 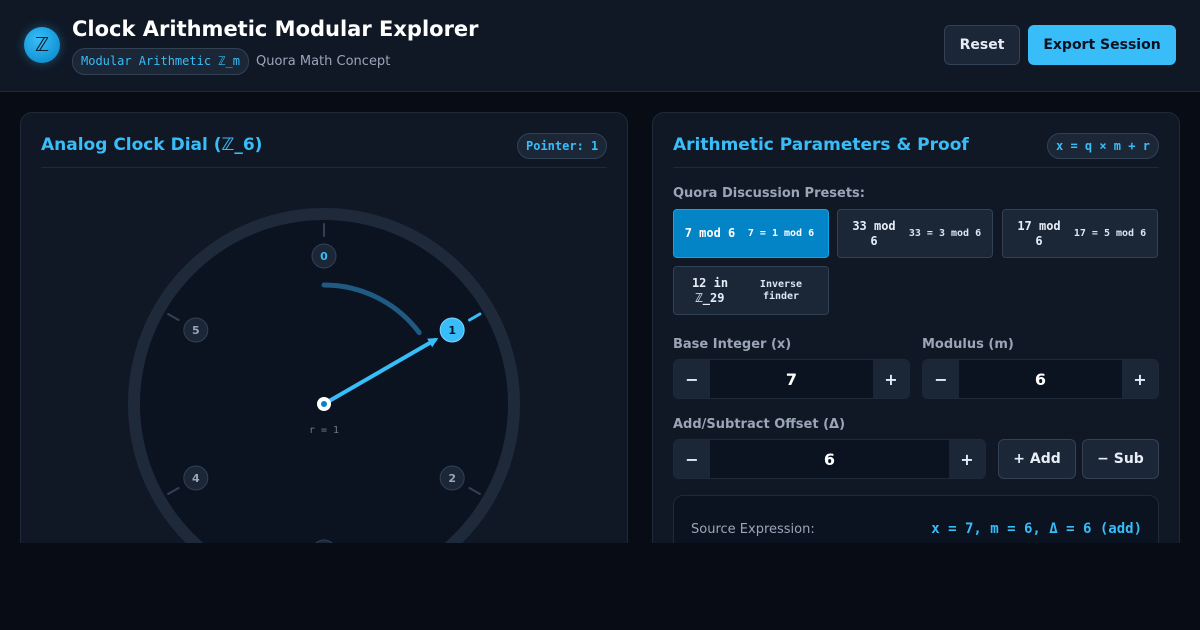 I want to click on offset-label: Add/Subtract Offset (Δ), so click(x=759, y=424).